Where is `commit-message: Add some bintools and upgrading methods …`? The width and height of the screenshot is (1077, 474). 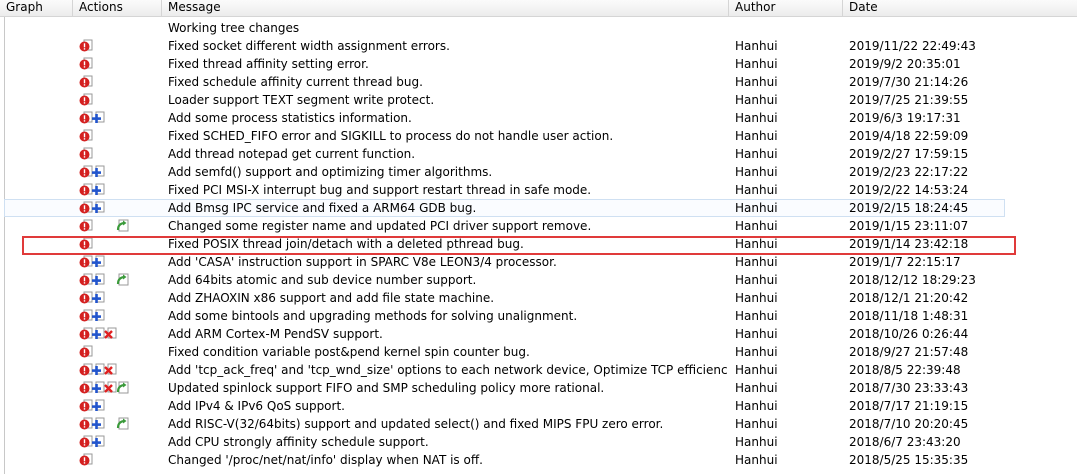 commit-message: Add some bintools and upgrading methods … is located at coordinates (373, 316).